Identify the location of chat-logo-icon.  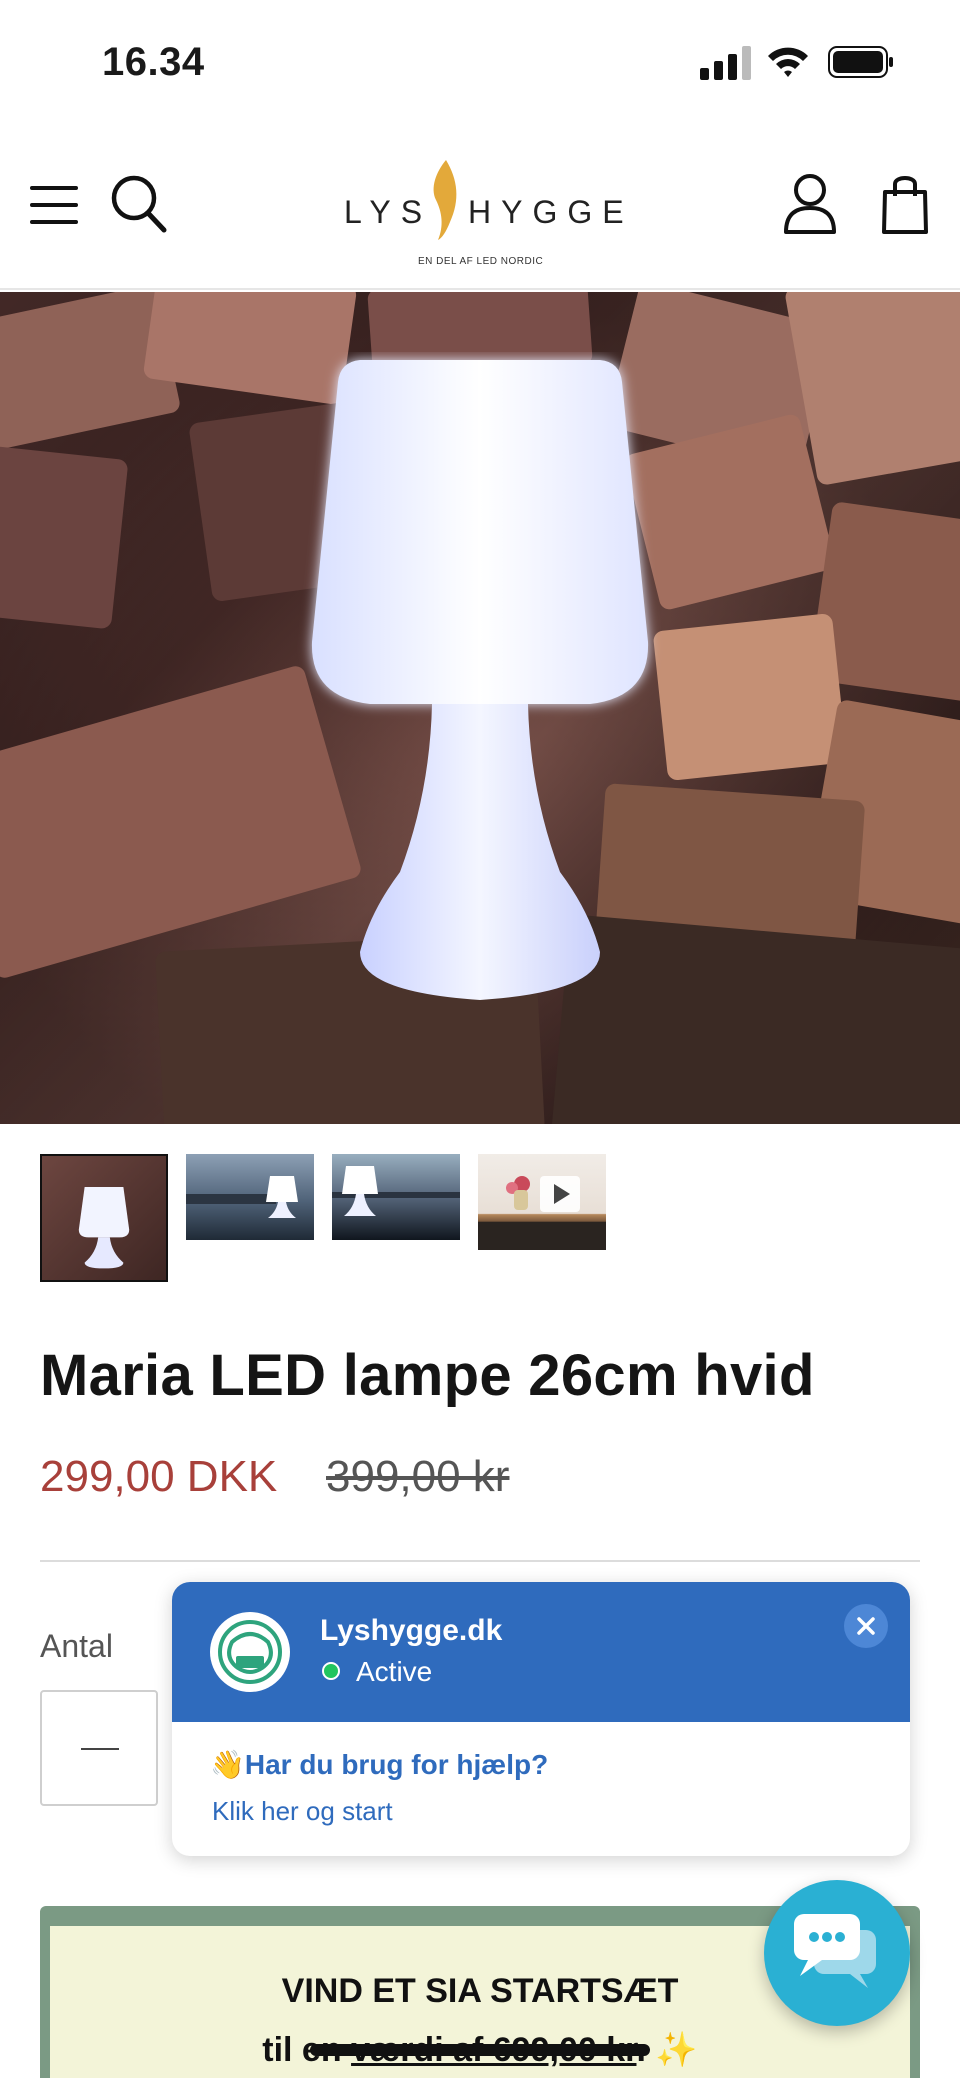
(250, 1652).